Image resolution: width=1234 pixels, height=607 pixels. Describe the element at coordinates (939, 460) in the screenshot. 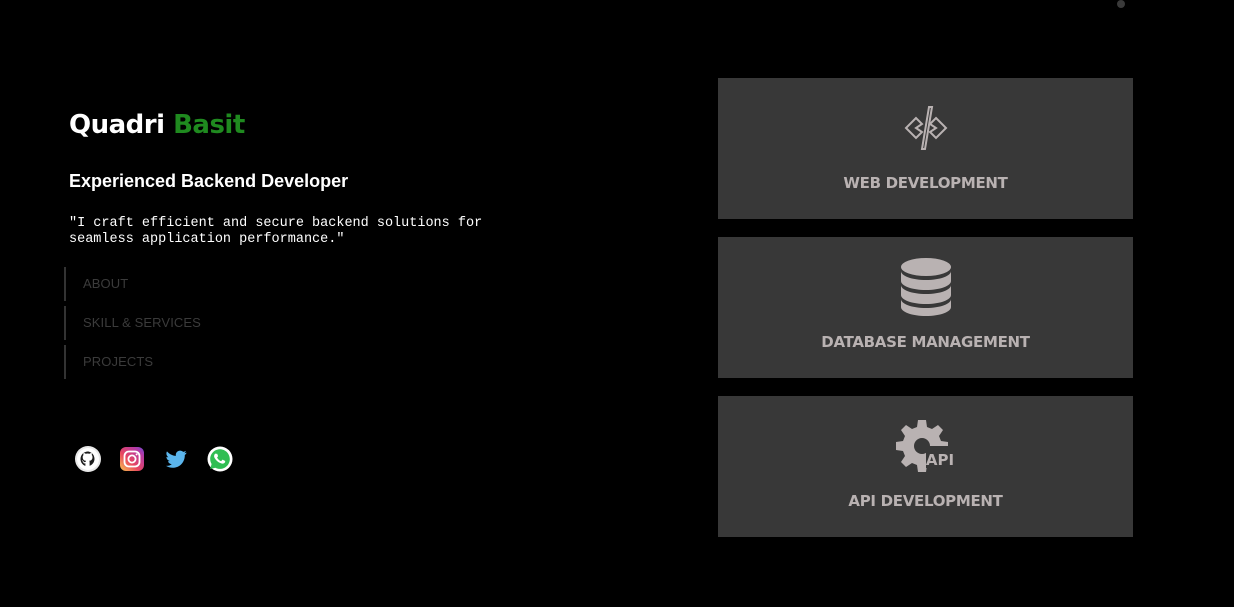

I see `api-icon-text: API` at that location.